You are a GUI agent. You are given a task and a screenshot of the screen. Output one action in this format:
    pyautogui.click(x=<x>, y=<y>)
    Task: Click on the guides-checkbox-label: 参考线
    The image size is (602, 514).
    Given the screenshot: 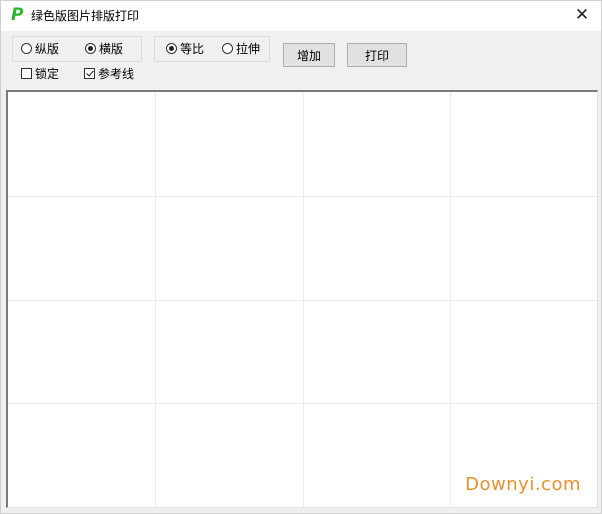 What is the action you would take?
    pyautogui.click(x=116, y=73)
    